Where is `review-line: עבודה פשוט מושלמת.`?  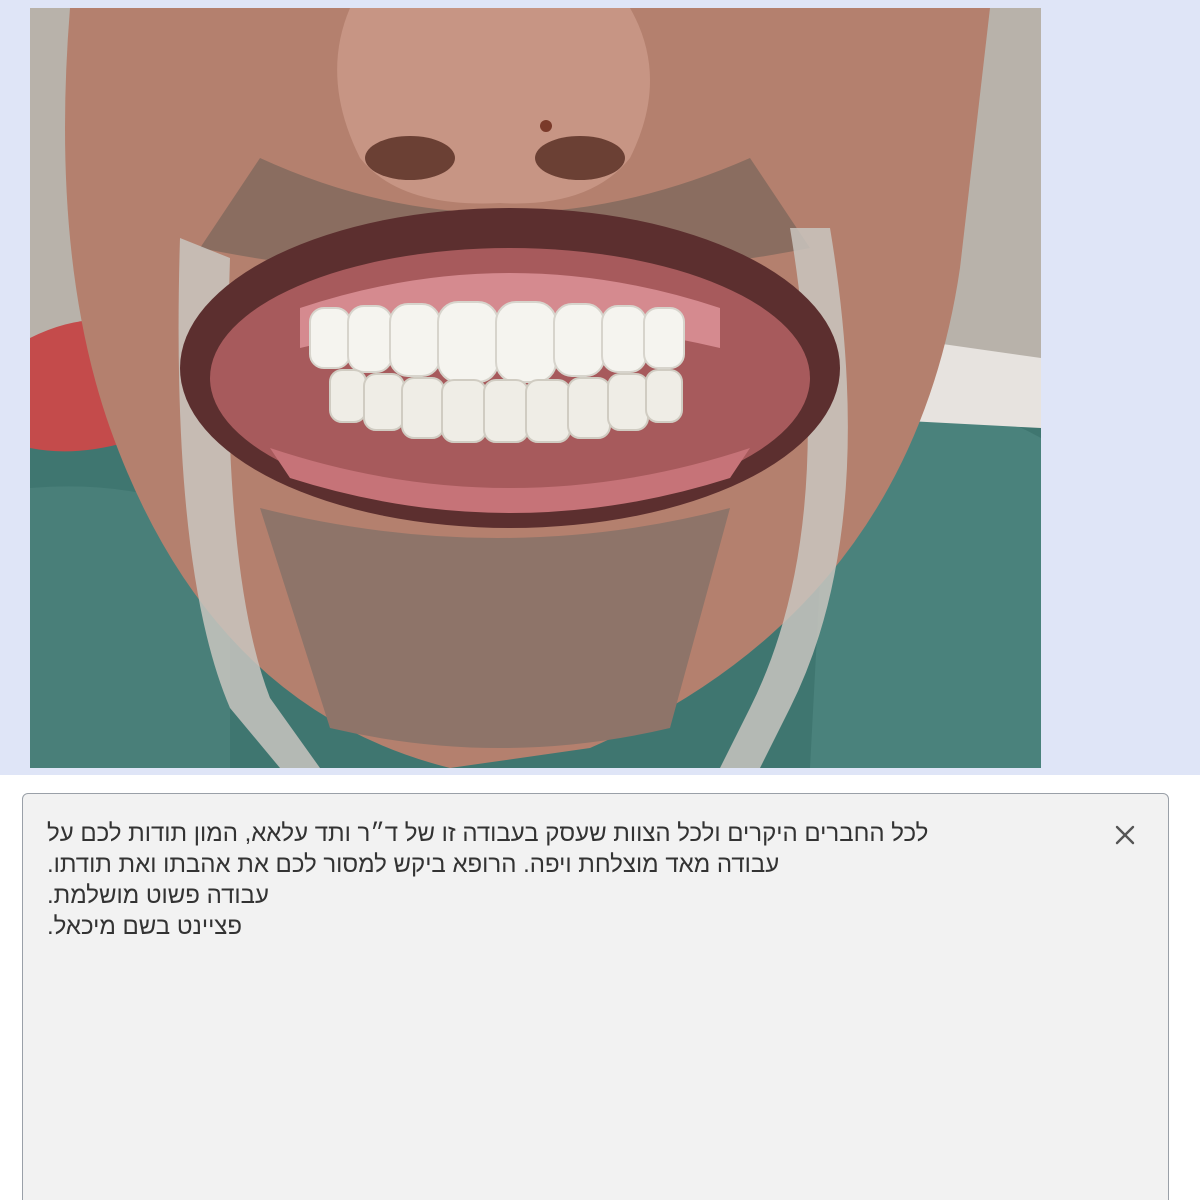 review-line: עבודה פשוט מושלמת. is located at coordinates (158, 895).